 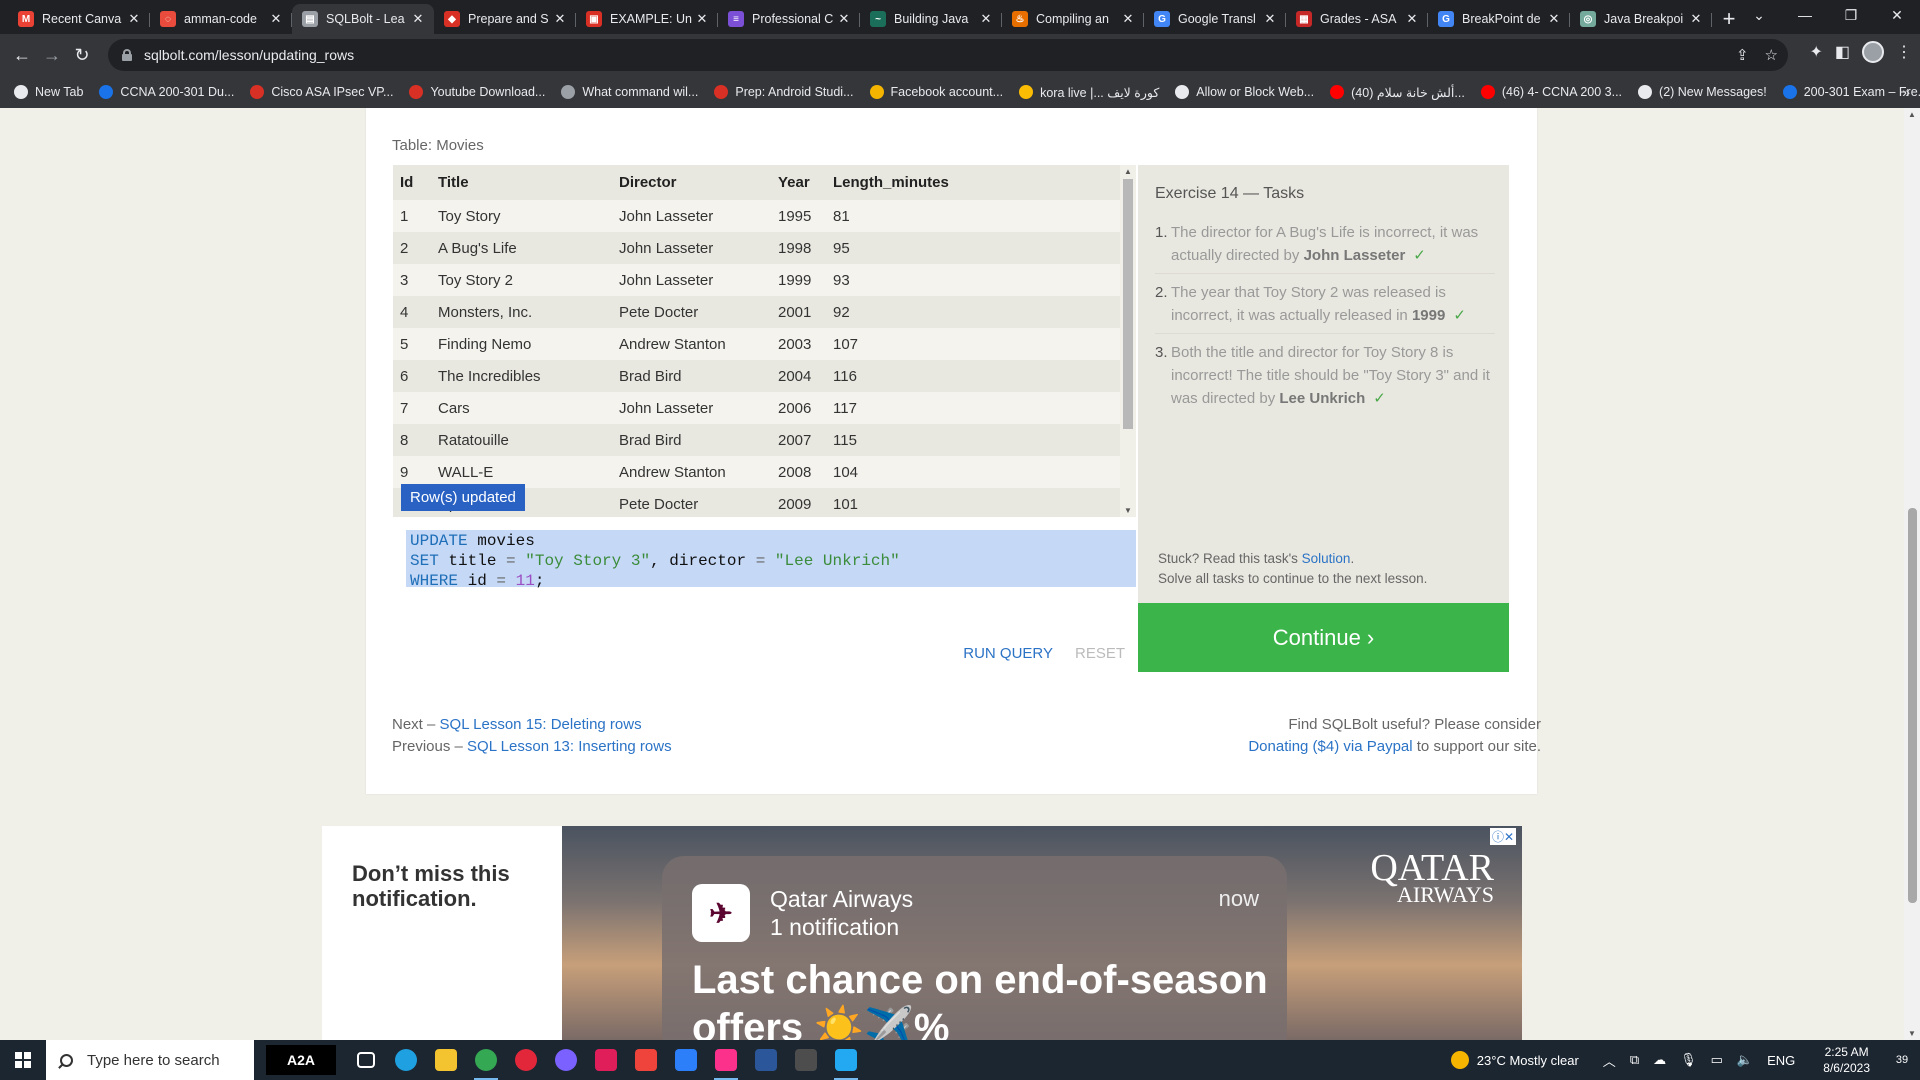 I want to click on chrome-button, so click(x=486, y=1060).